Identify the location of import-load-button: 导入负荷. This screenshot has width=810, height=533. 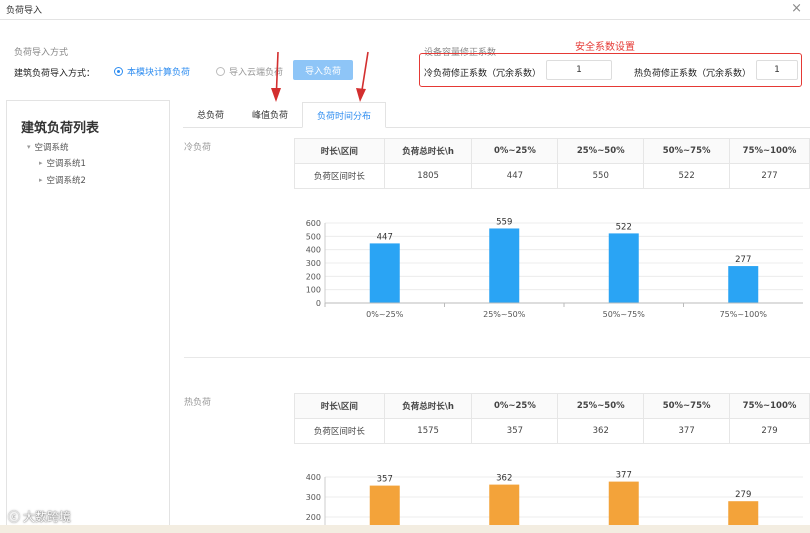
(323, 70).